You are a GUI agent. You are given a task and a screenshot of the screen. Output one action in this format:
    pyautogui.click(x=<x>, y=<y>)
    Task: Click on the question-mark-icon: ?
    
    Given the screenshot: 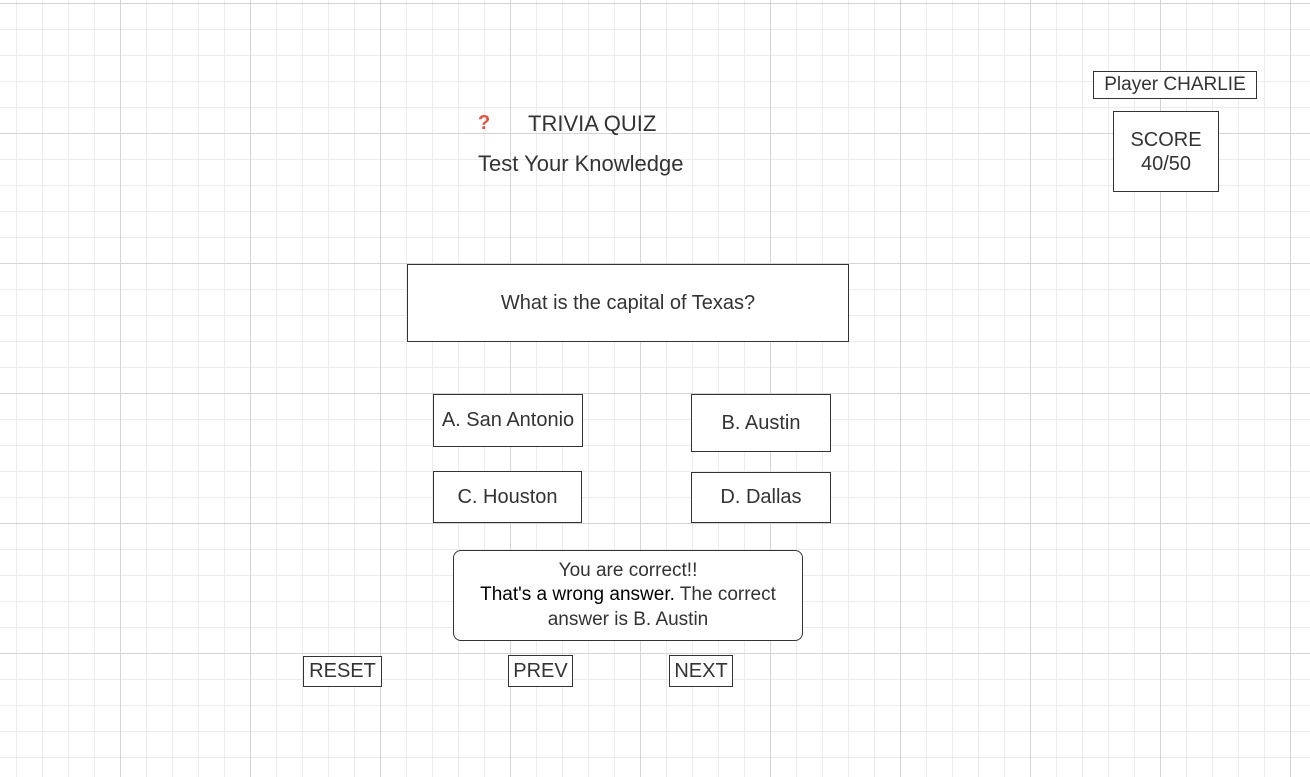 What is the action you would take?
    pyautogui.click(x=484, y=123)
    